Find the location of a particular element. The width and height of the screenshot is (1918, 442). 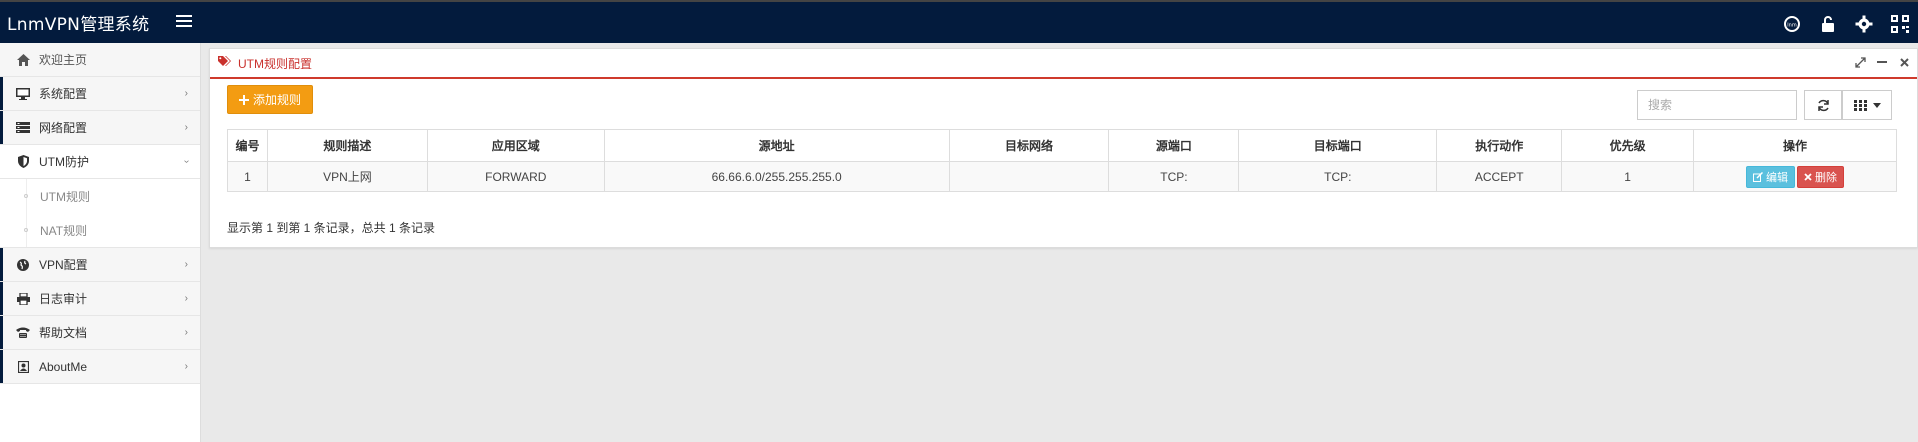

refresh-button is located at coordinates (1823, 105).